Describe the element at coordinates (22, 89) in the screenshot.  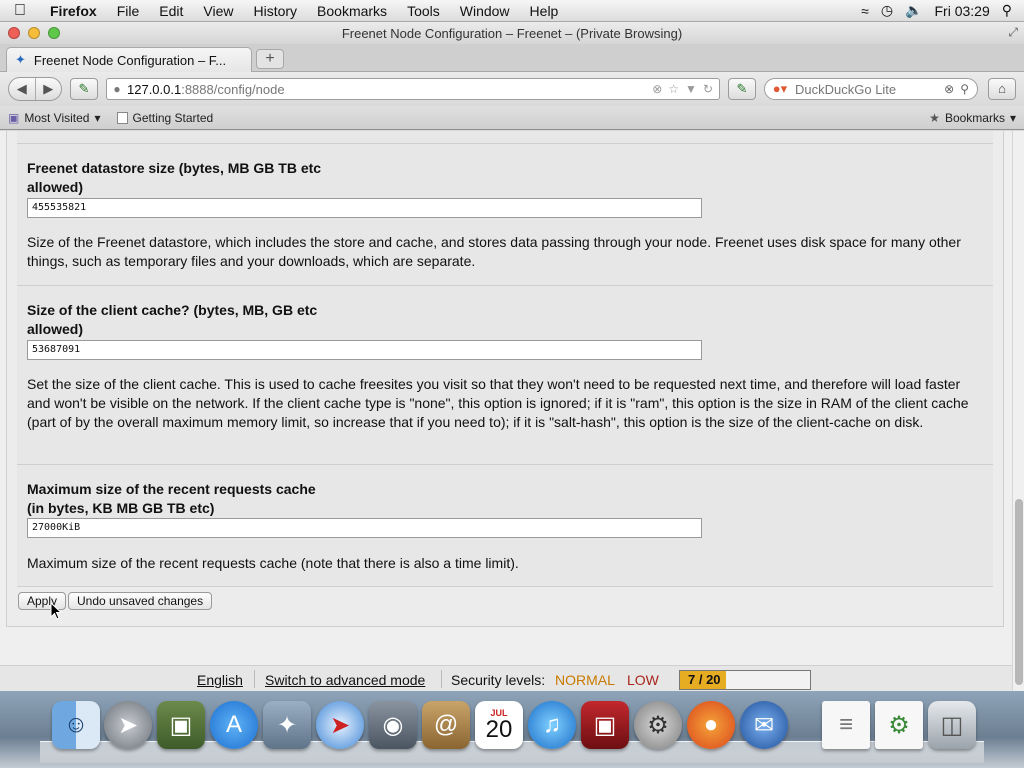
I see `back-arrow-icon: ◀` at that location.